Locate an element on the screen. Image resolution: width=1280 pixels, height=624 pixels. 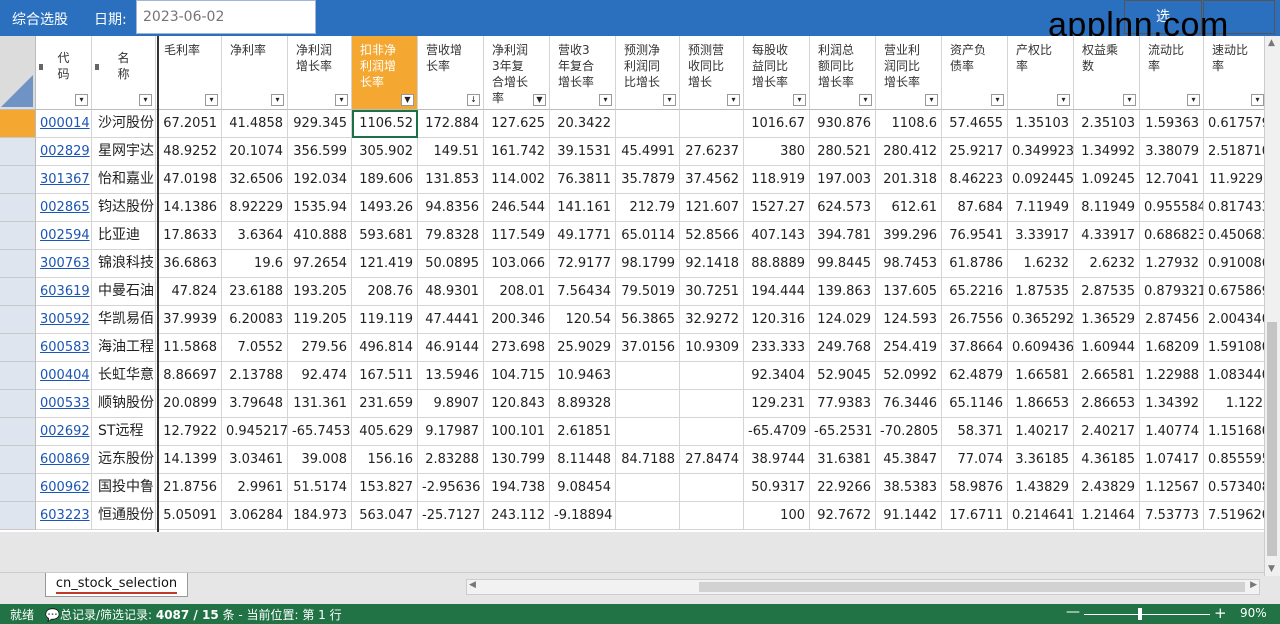
table-cell-equity_ratio: 0.092445 is located at coordinates (1041, 180).